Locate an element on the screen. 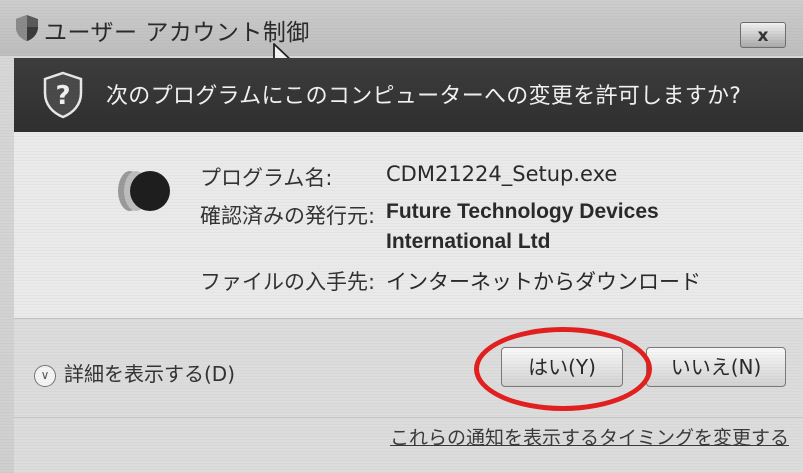 This screenshot has height=473, width=803. close-button: x is located at coordinates (763, 35).